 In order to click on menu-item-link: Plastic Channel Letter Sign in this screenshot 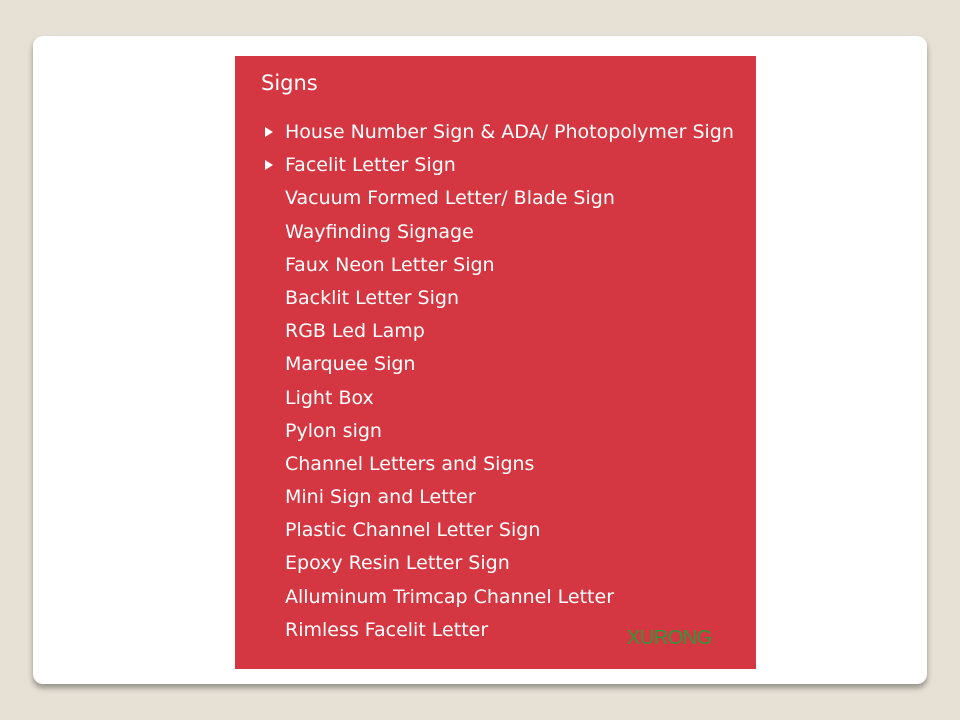, I will do `click(515, 530)`.